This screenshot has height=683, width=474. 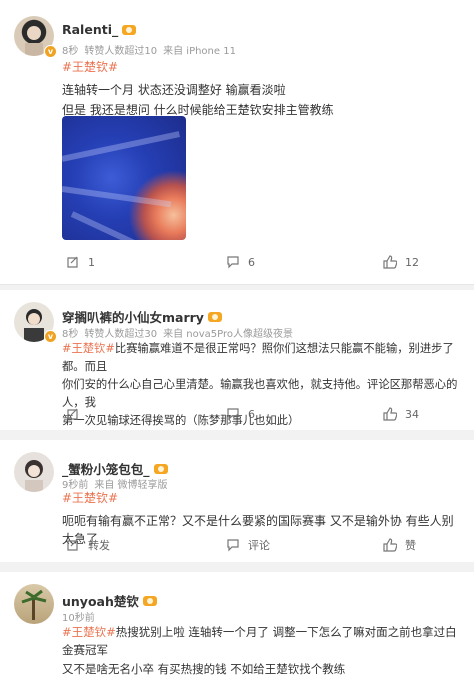 I want to click on repost-button: 转发, so click(x=88, y=545).